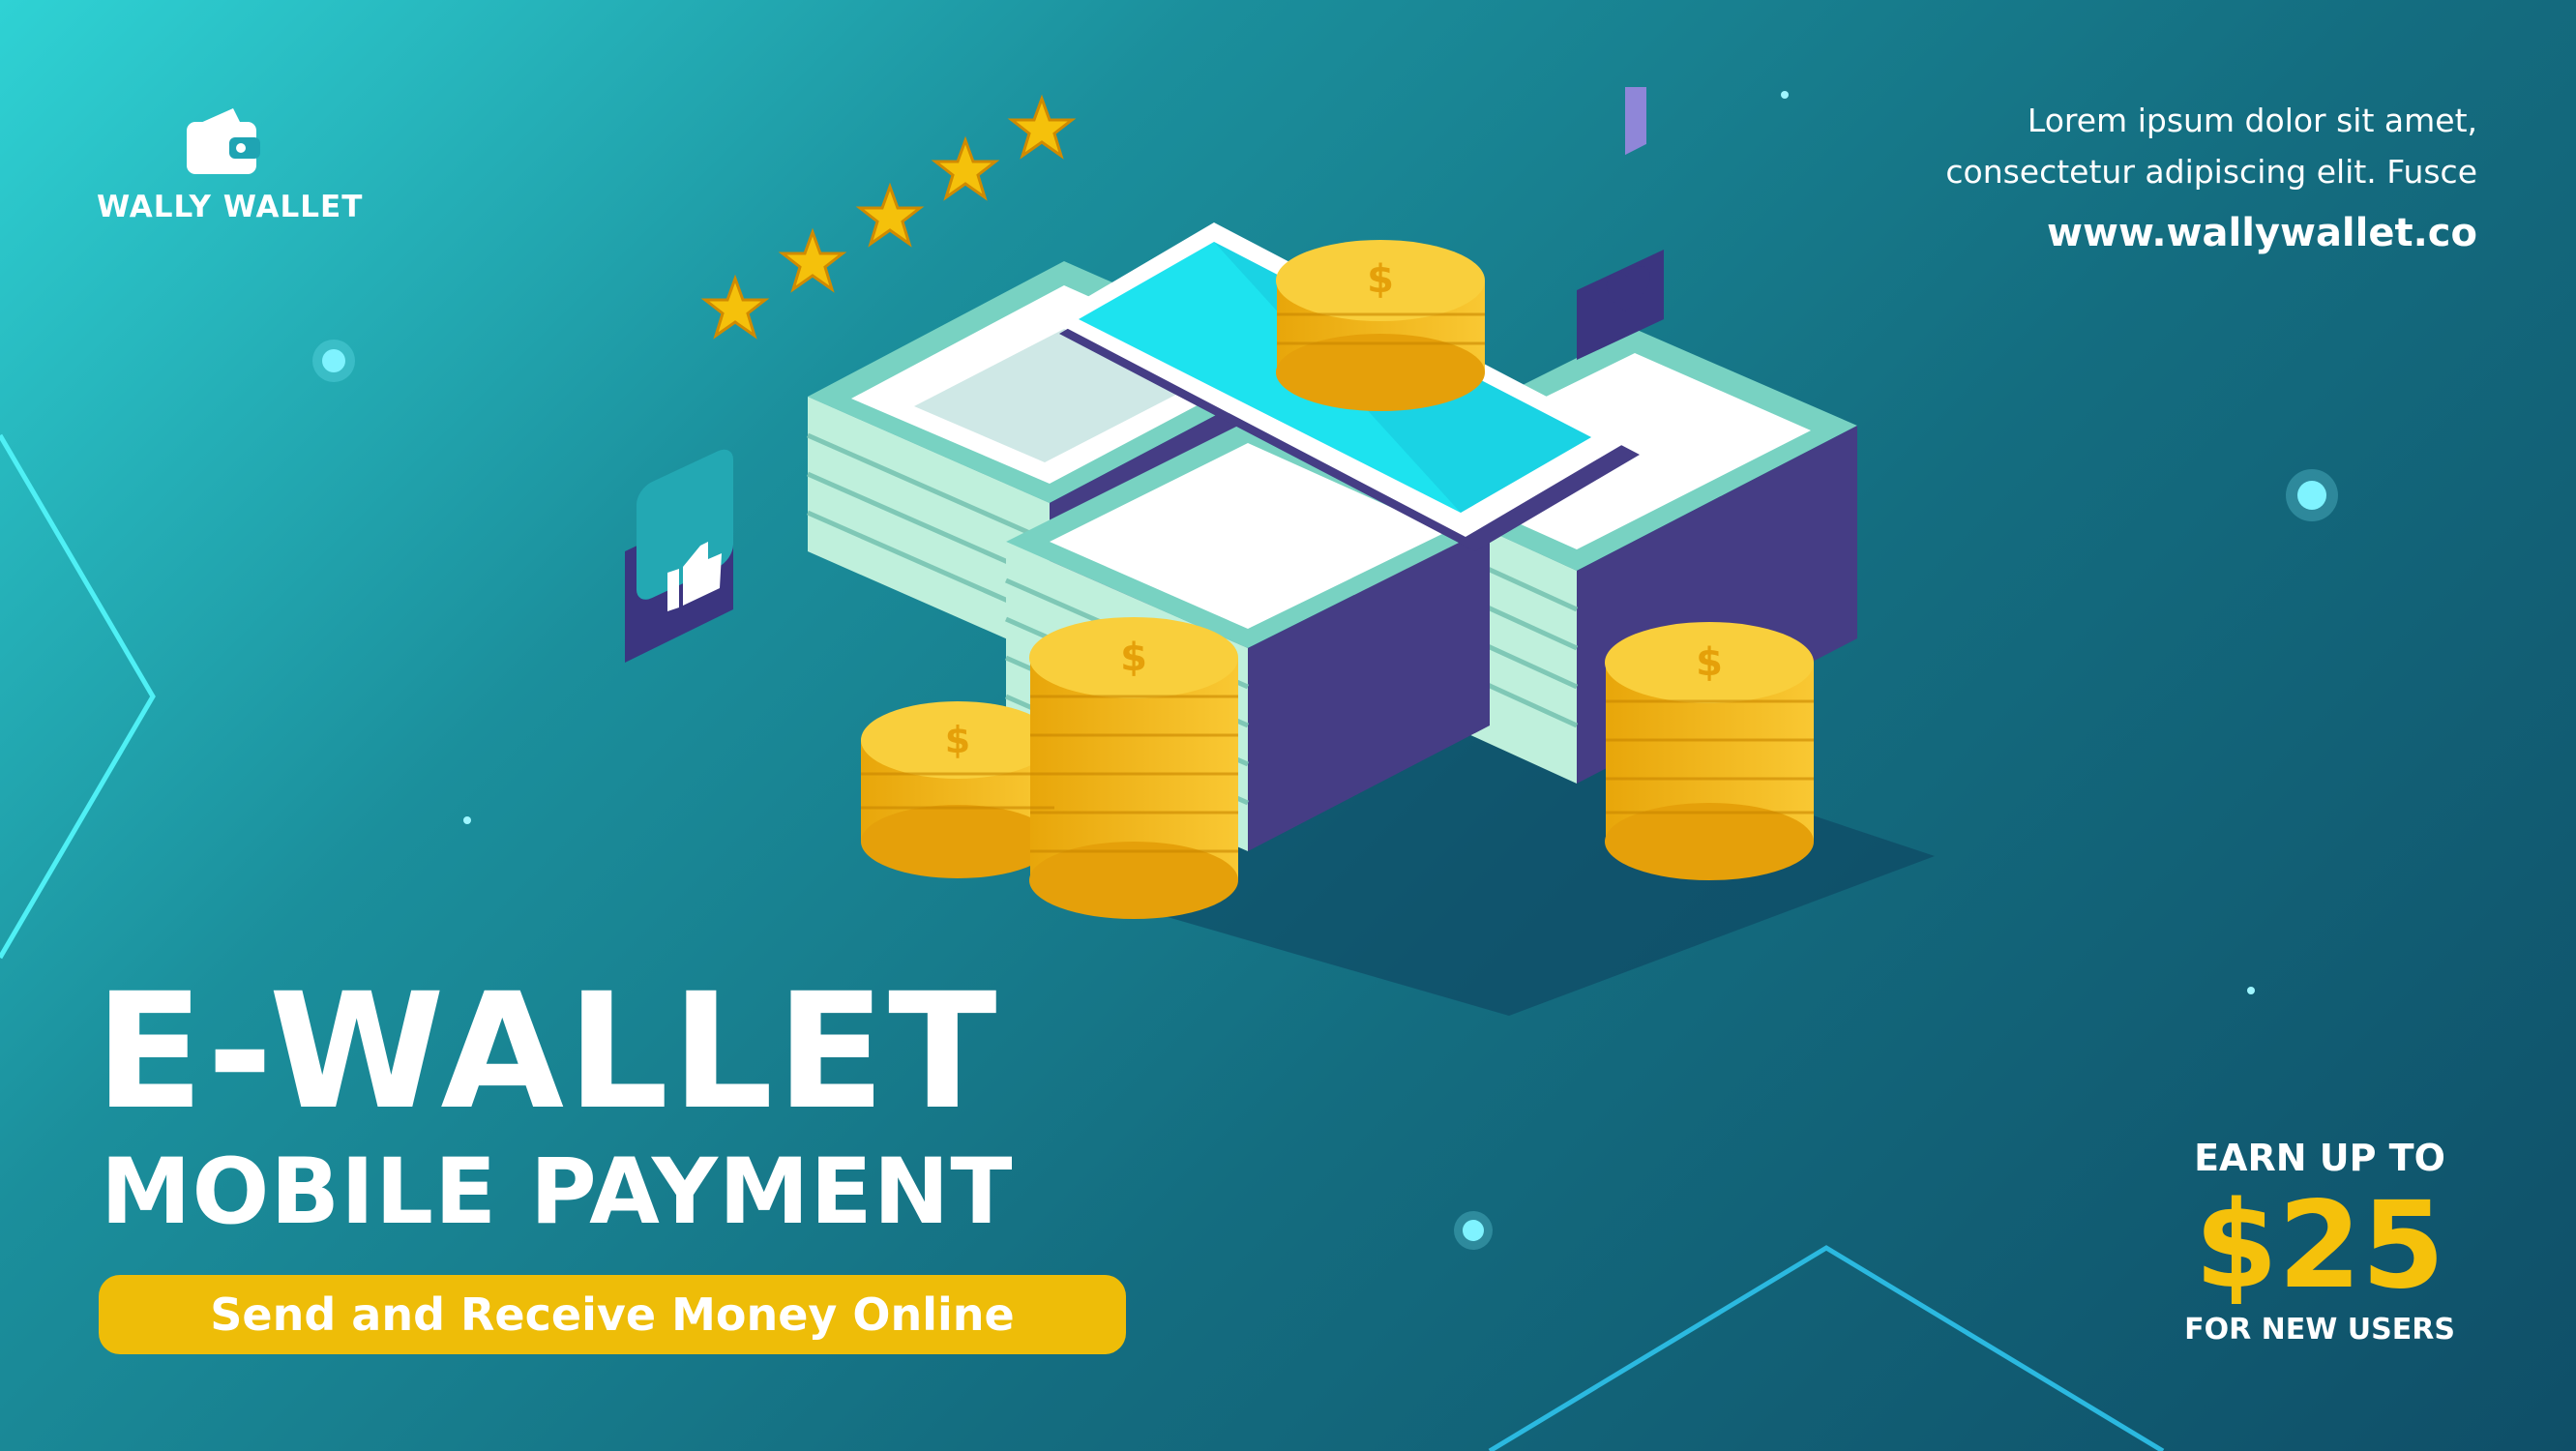 Image resolution: width=2576 pixels, height=1451 pixels. What do you see at coordinates (1621, 305) in the screenshot?
I see `heart-icon` at bounding box center [1621, 305].